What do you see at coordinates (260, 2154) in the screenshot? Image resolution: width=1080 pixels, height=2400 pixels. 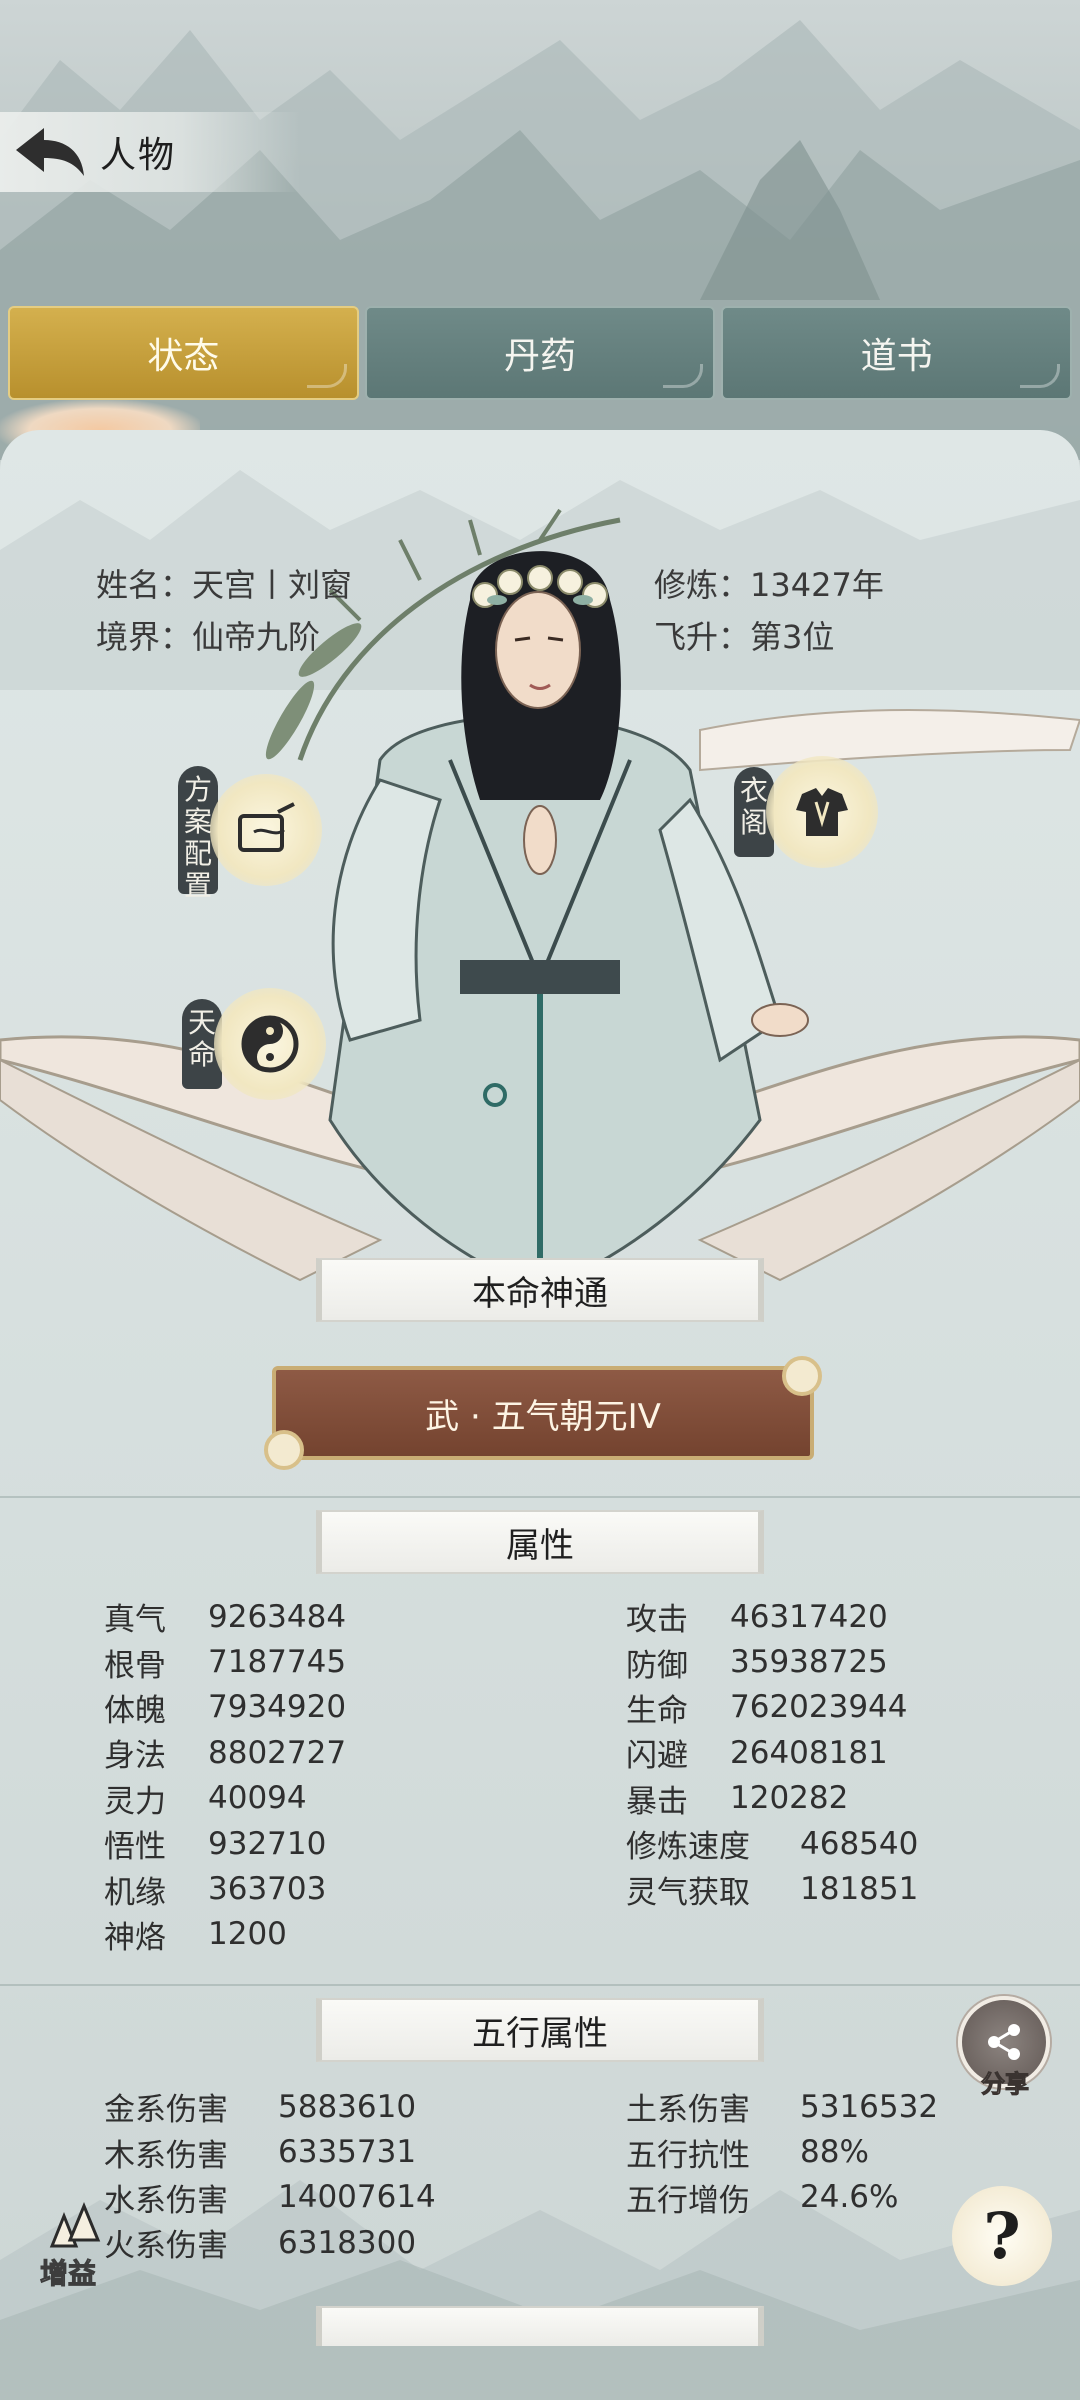 I see `element-row: 木系伤害 6335731` at bounding box center [260, 2154].